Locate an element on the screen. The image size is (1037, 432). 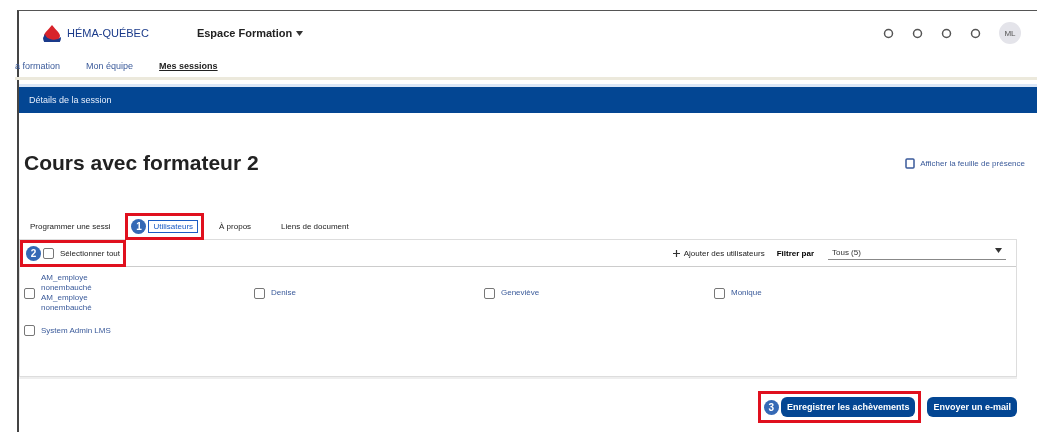
document-icon is located at coordinates (910, 163).